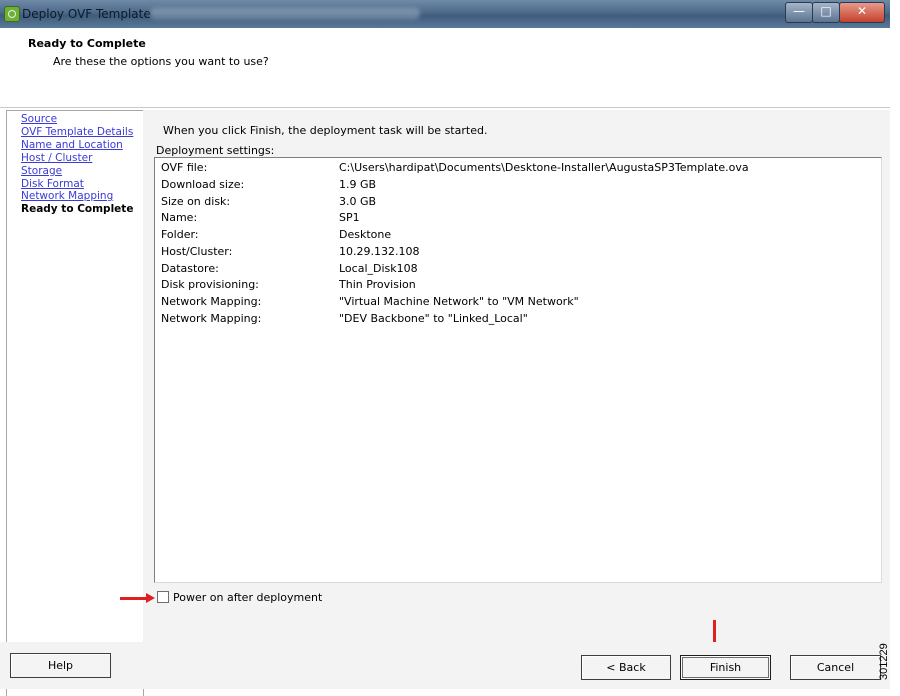 The height and width of the screenshot is (696, 900). Describe the element at coordinates (161, 61) in the screenshot. I see `page-subtitle: Are these the options you want to use?` at that location.